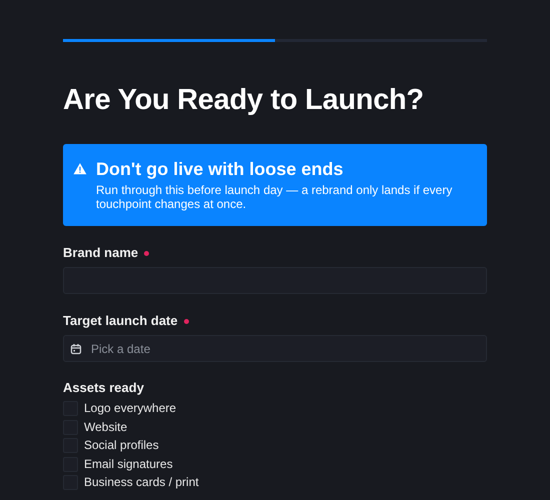  I want to click on field-label: Brand name, so click(100, 253).